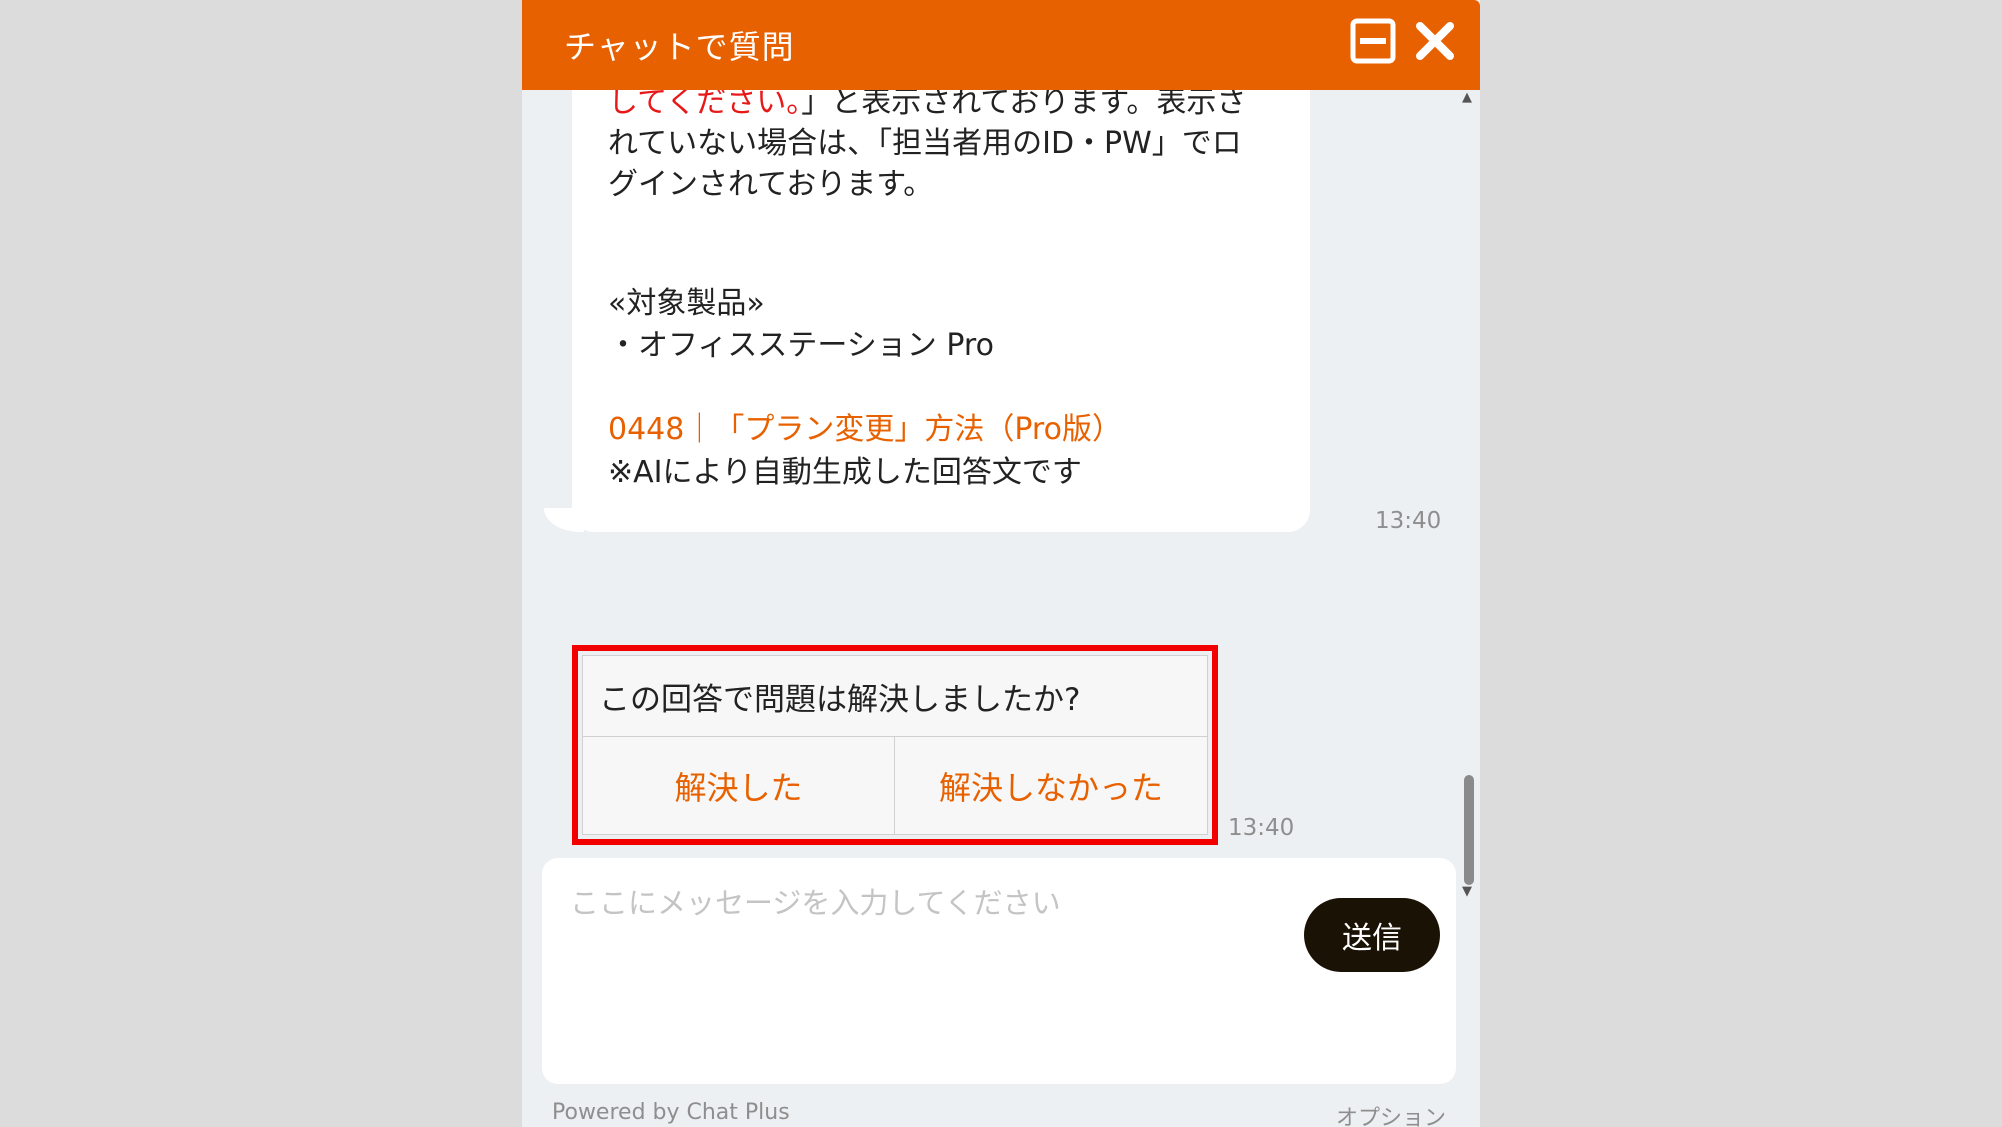 The image size is (2002, 1127). Describe the element at coordinates (1408, 521) in the screenshot. I see `message-timestamp: 13:40` at that location.